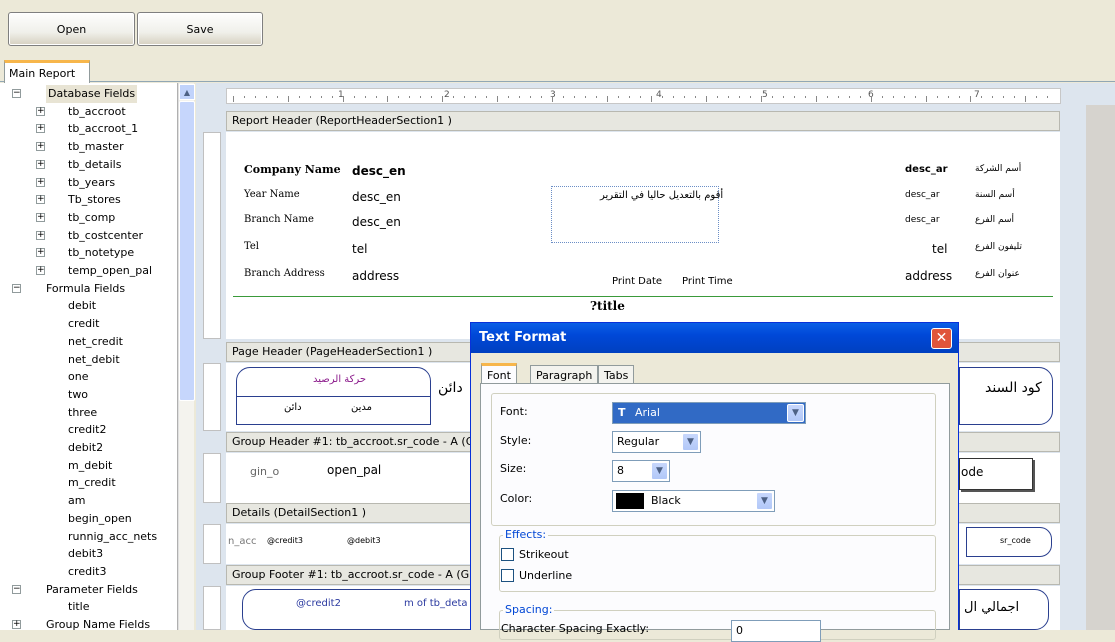 The width and height of the screenshot is (1115, 642). What do you see at coordinates (450, 388) in the screenshot?
I see `credit2-column-header: دائن` at bounding box center [450, 388].